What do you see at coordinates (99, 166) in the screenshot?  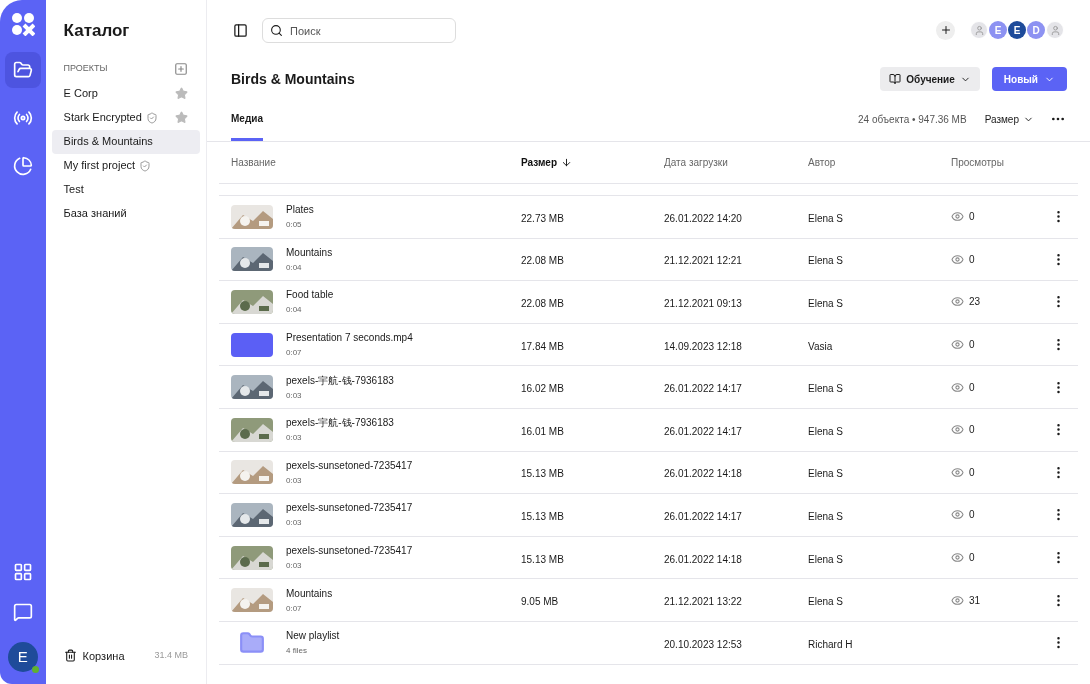 I see `project-name: My first project` at bounding box center [99, 166].